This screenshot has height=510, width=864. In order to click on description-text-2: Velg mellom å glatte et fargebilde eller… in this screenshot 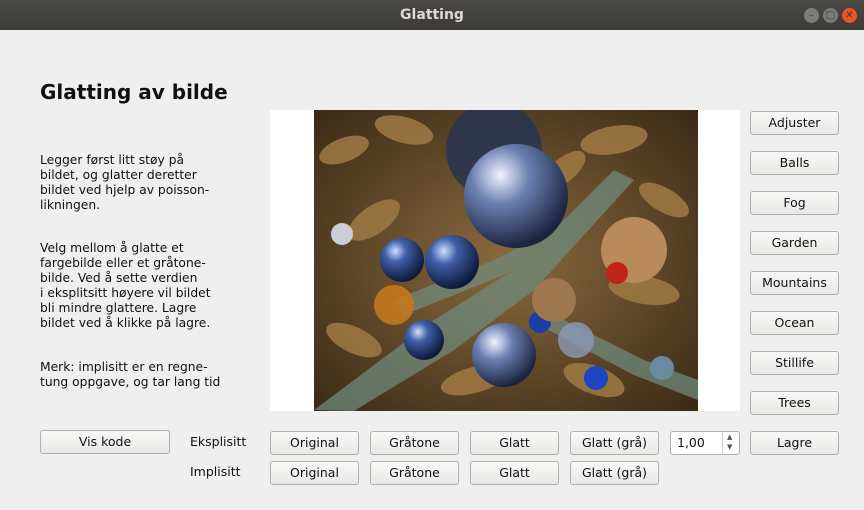, I will do `click(125, 285)`.